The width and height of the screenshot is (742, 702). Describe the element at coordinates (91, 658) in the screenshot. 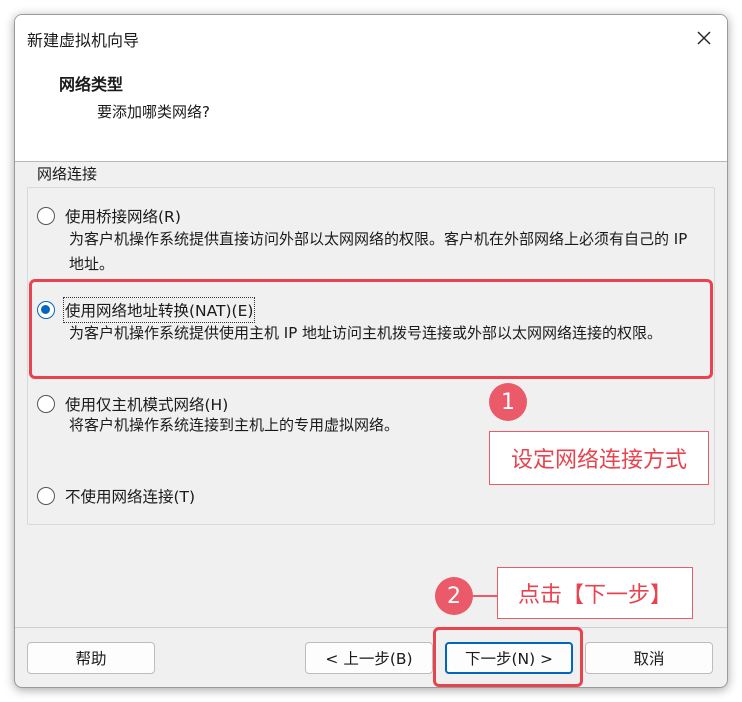

I see `help-button: 帮助` at that location.